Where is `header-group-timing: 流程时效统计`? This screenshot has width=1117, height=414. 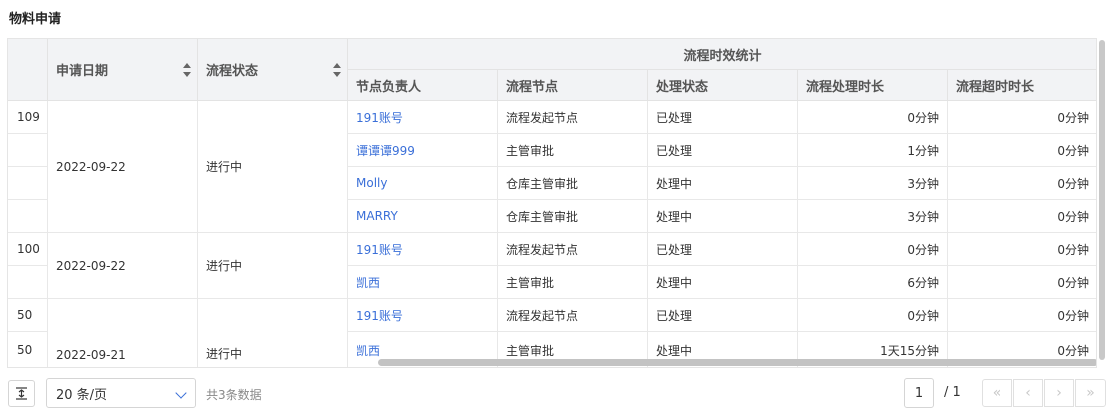 header-group-timing: 流程时效统计 is located at coordinates (722, 54).